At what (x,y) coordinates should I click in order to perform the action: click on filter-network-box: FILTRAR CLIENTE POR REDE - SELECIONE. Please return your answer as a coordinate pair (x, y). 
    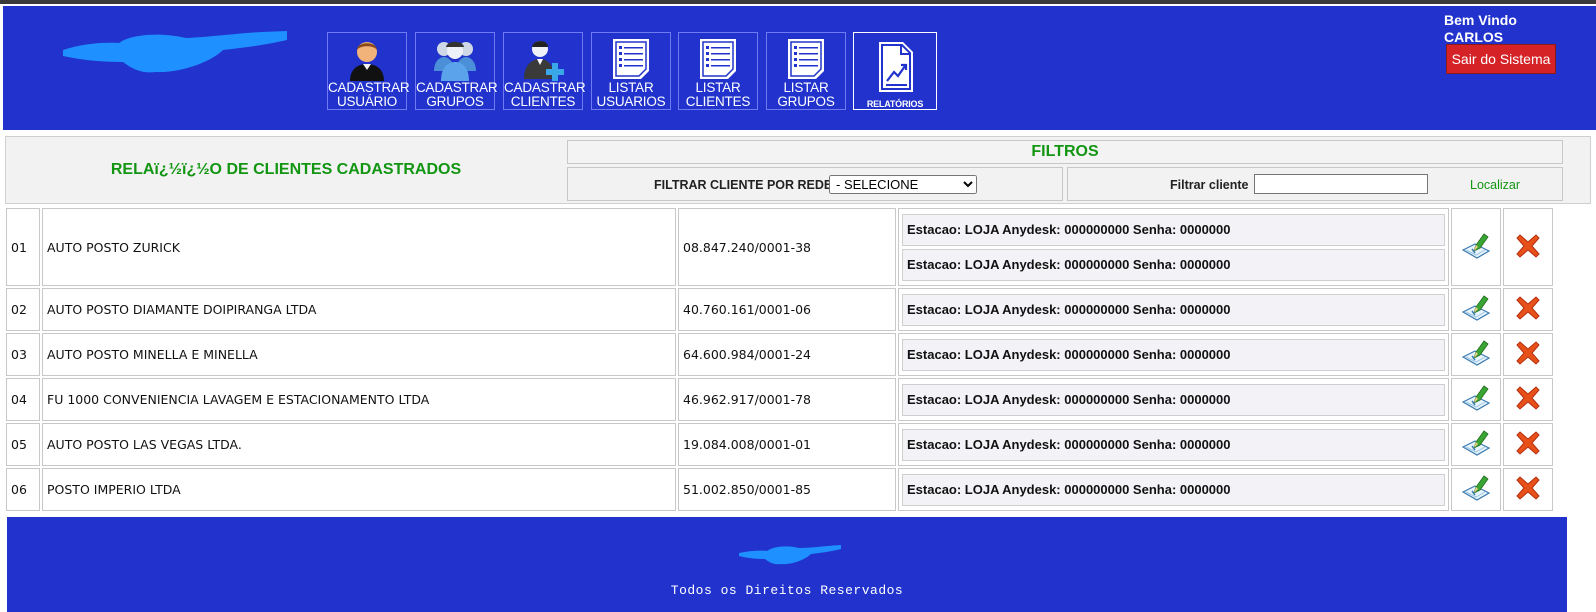
    Looking at the image, I should click on (815, 184).